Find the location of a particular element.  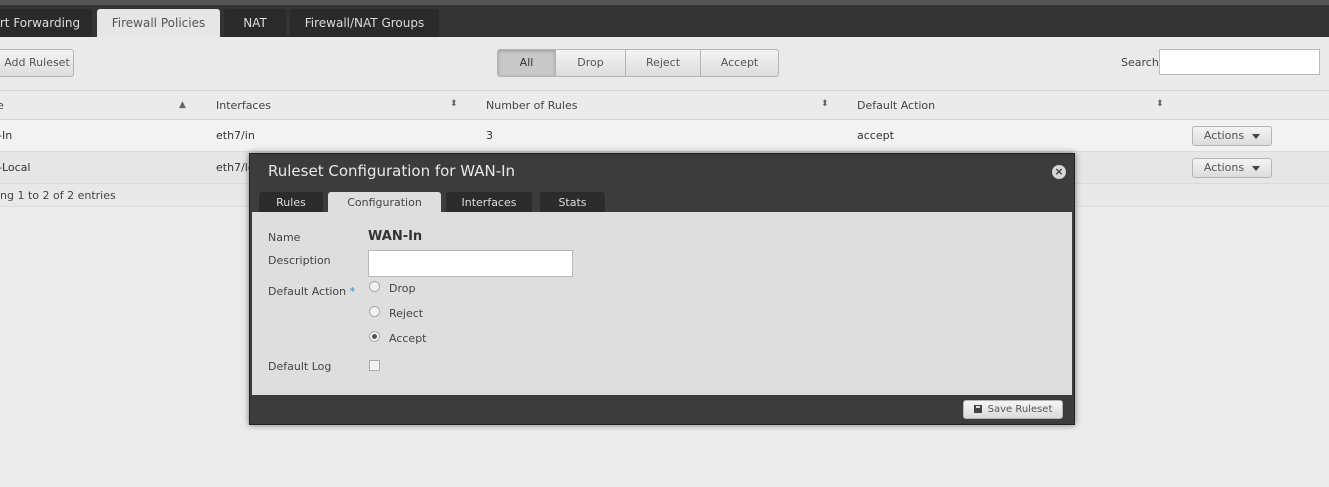

radio-reject-label: Reject is located at coordinates (406, 313).